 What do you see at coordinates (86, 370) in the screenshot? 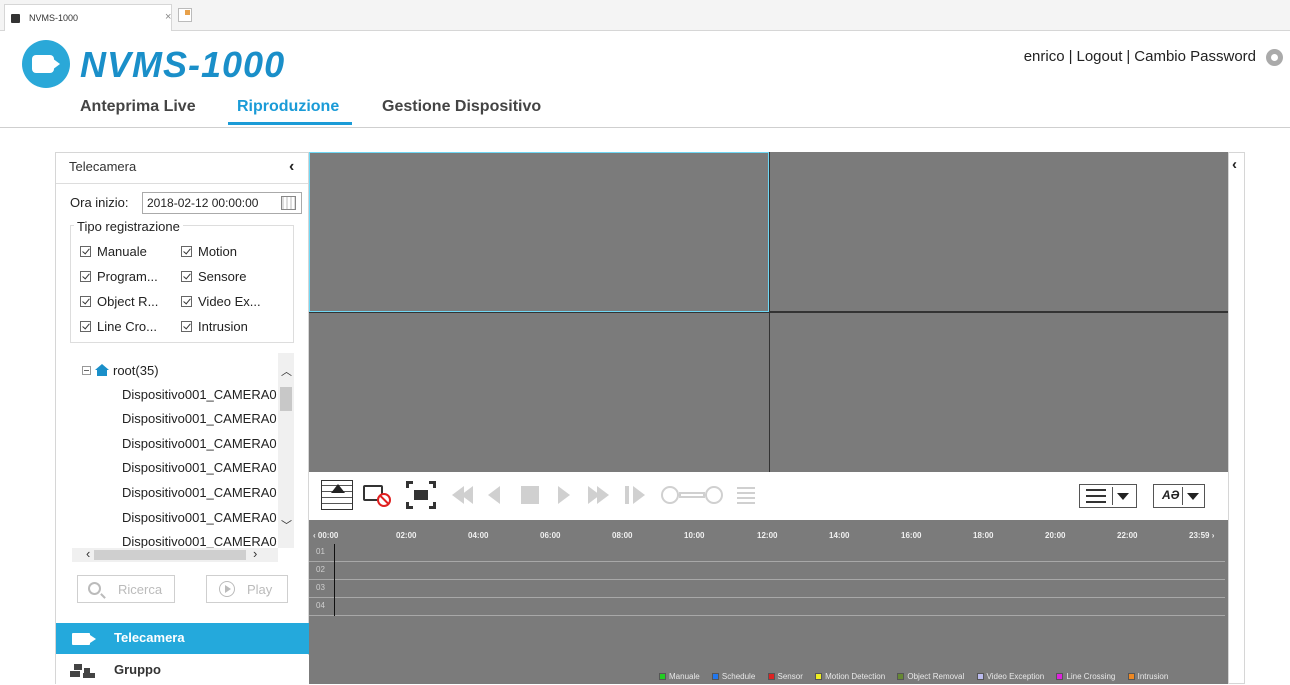
I see `collapse-node-icon` at bounding box center [86, 370].